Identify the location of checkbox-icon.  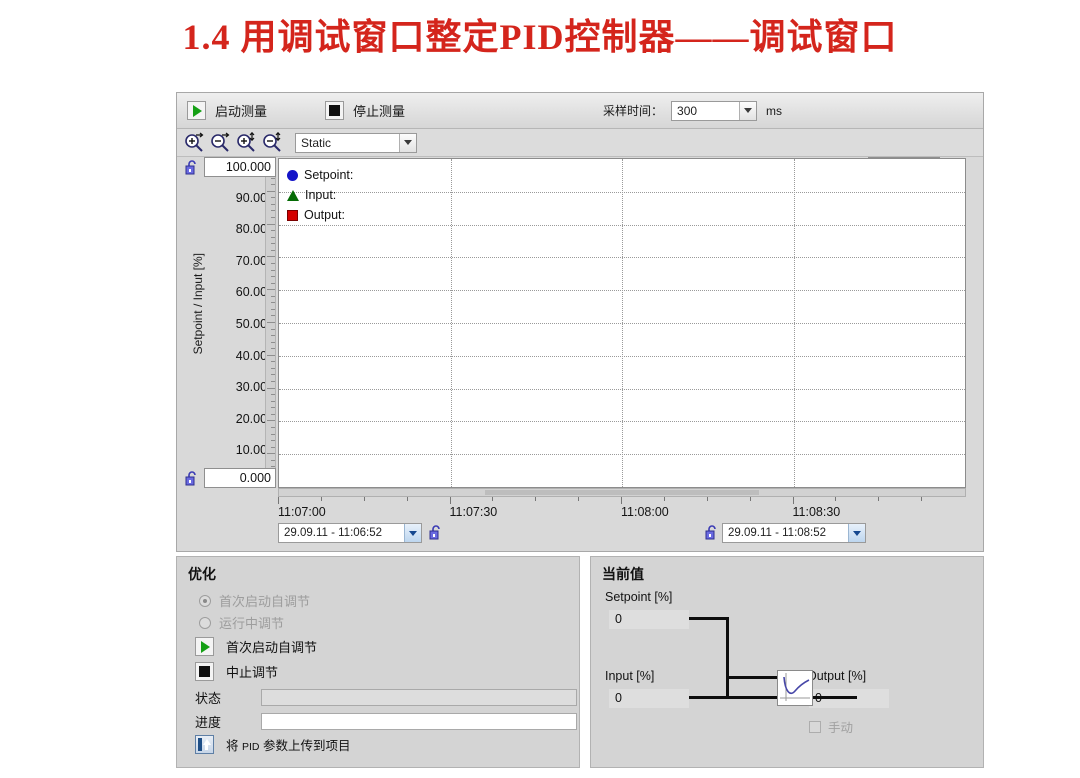
(815, 726).